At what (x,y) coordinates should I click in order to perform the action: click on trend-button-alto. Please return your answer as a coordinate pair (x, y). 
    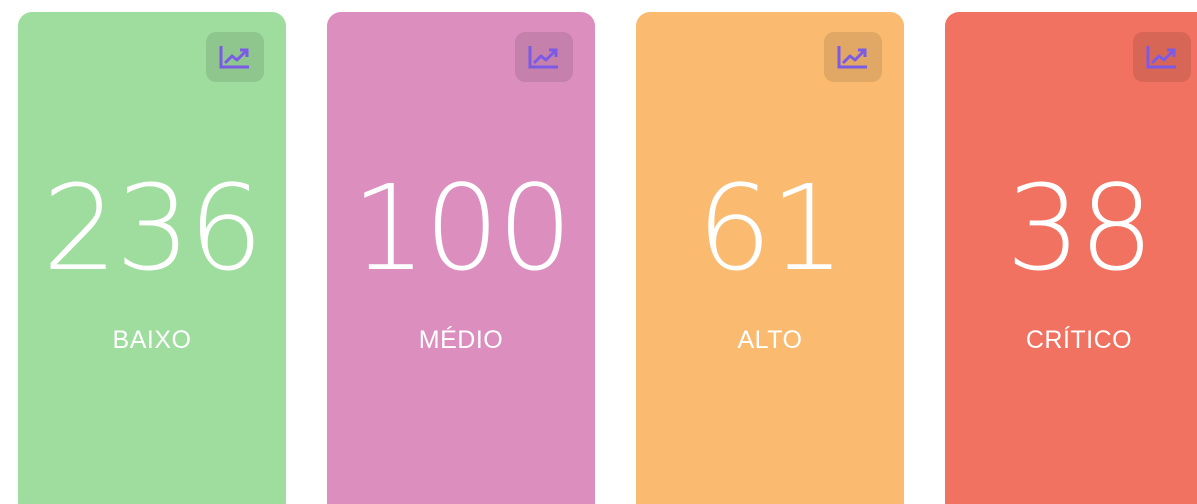
    Looking at the image, I should click on (853, 57).